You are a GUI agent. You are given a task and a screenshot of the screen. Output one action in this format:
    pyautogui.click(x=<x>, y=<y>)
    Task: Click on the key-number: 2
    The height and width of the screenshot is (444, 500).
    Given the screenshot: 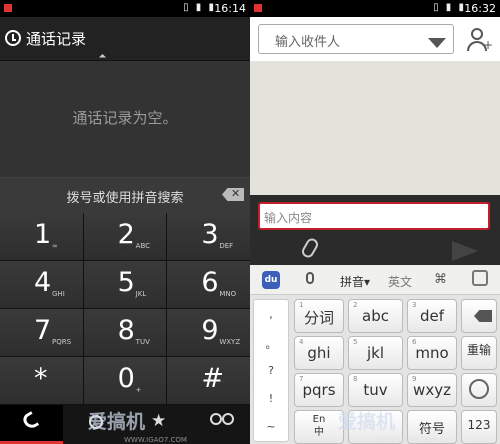 What is the action you would take?
    pyautogui.click(x=355, y=305)
    